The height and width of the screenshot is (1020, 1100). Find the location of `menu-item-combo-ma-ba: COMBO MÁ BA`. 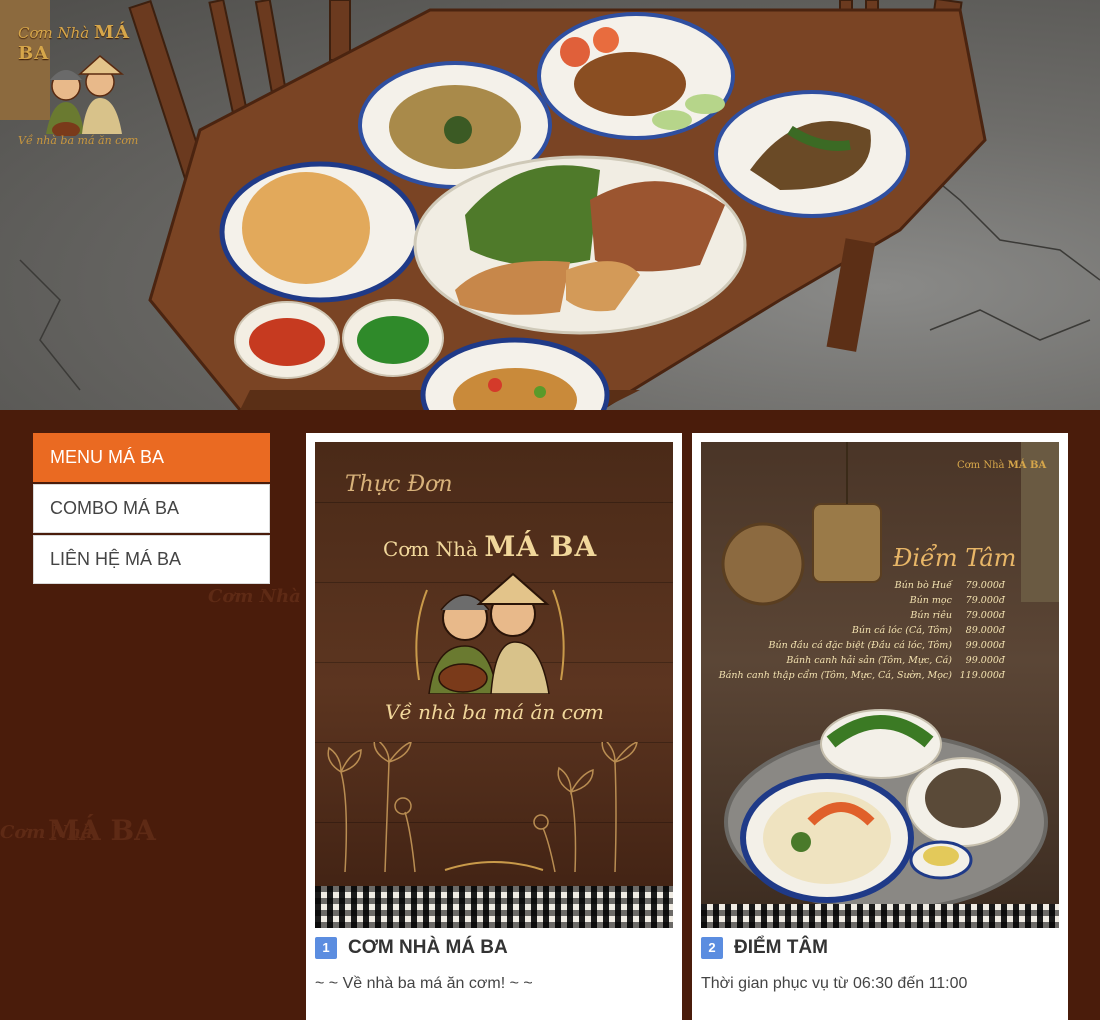

menu-item-combo-ma-ba: COMBO MÁ BA is located at coordinates (151, 508).